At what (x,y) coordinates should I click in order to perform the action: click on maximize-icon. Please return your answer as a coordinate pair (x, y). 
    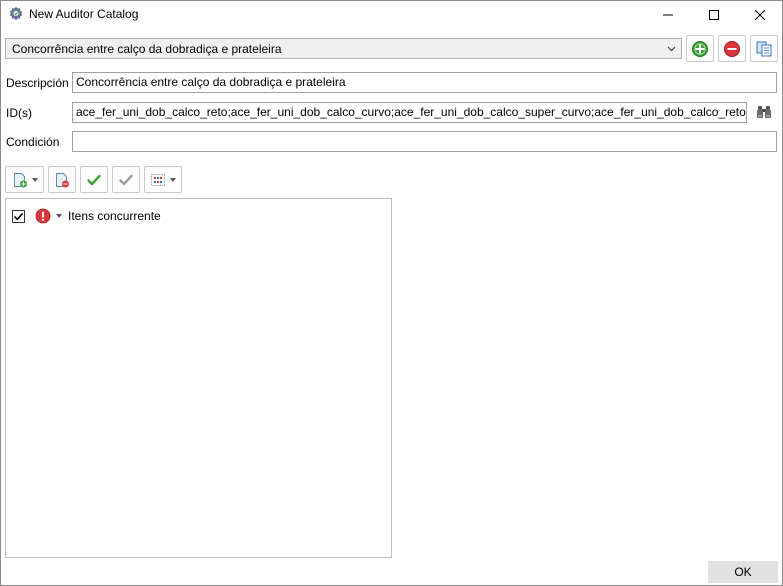
    Looking at the image, I should click on (714, 15).